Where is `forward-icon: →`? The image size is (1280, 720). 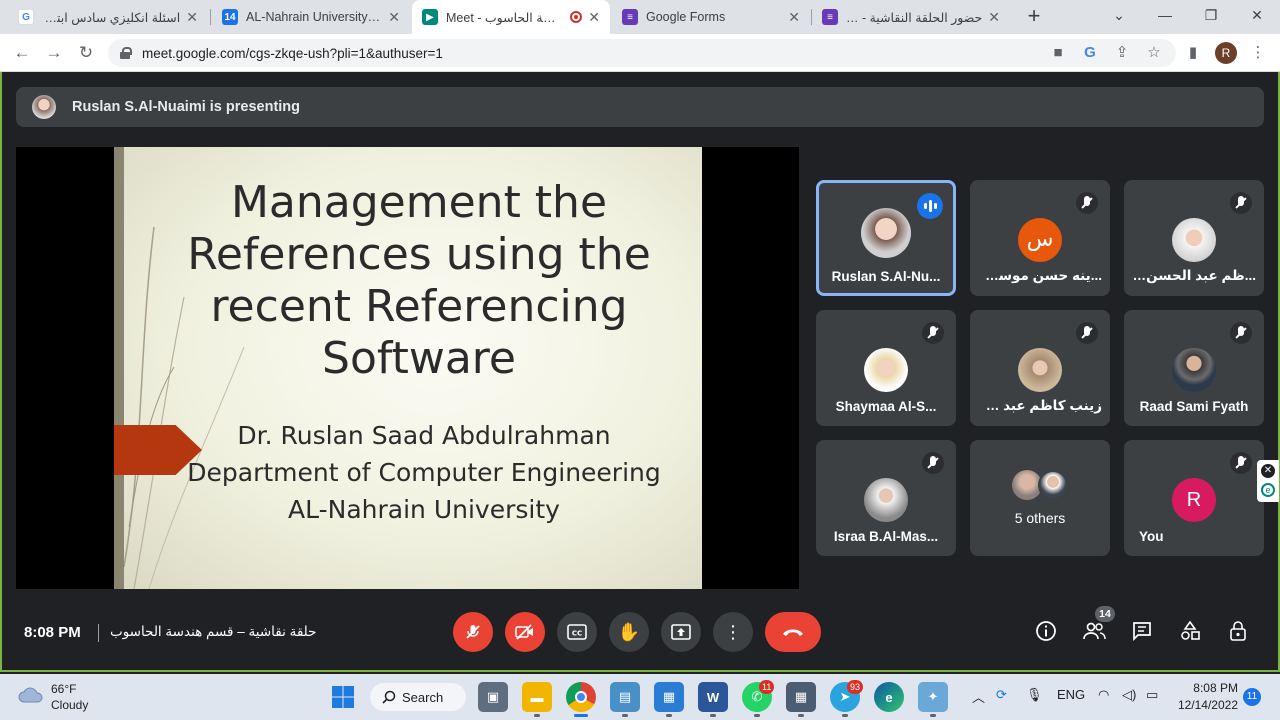 forward-icon: → is located at coordinates (54, 53).